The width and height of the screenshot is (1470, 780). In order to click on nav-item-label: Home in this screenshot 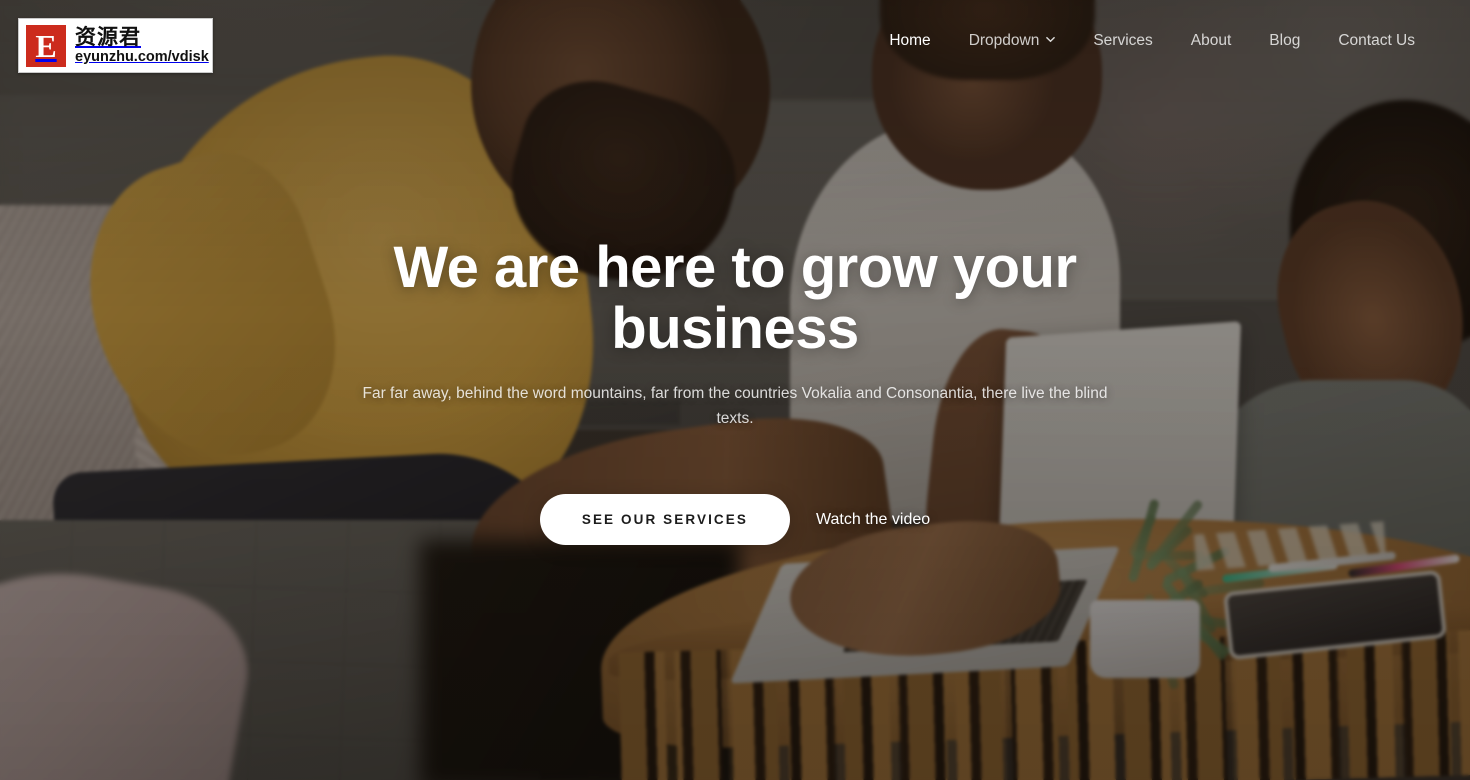, I will do `click(910, 40)`.